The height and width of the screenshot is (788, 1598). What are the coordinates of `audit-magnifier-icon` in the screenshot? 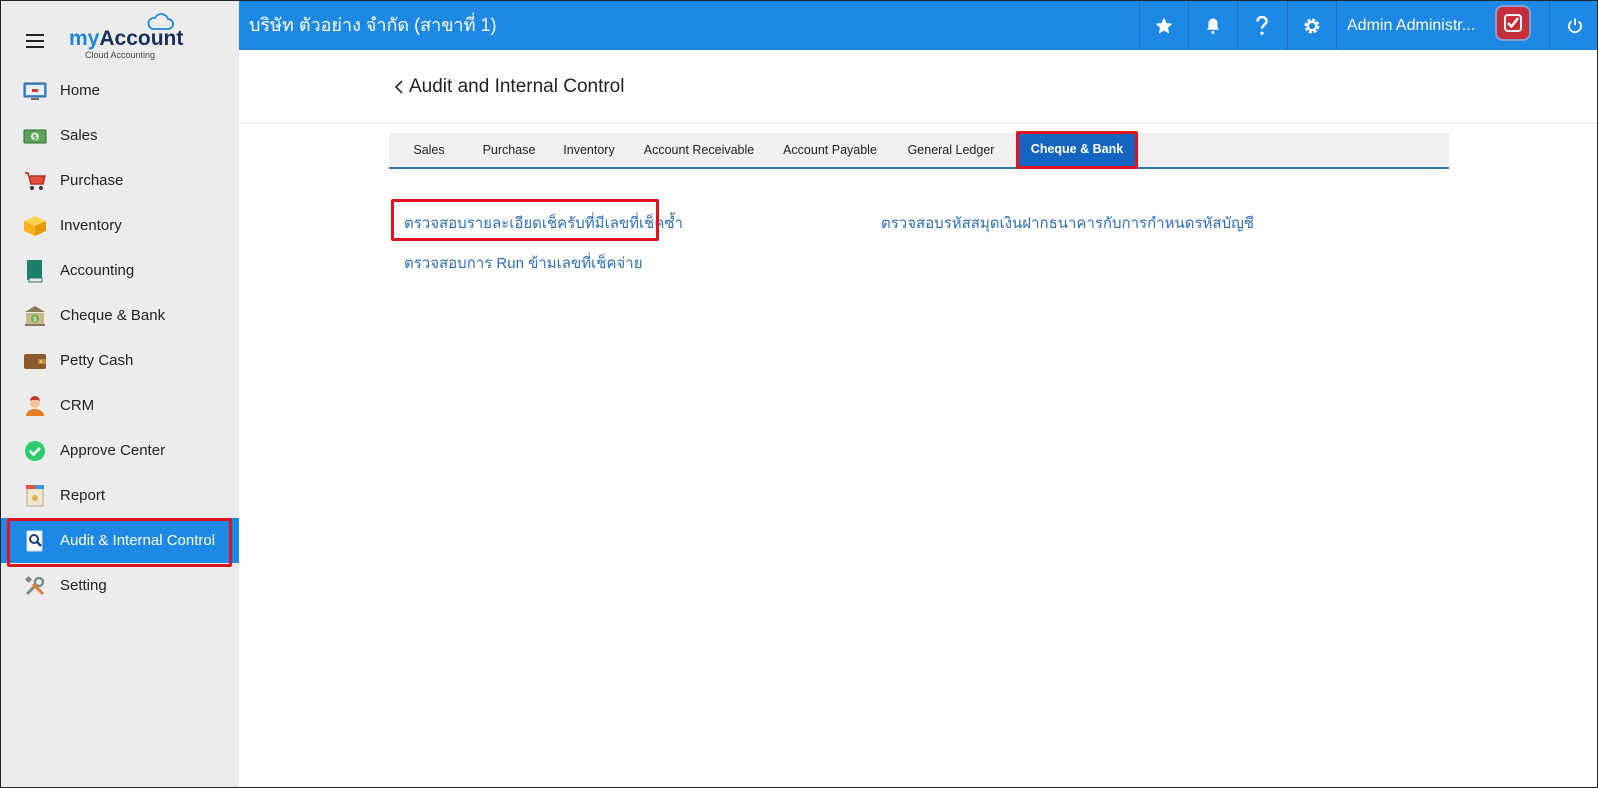 It's located at (35, 541).